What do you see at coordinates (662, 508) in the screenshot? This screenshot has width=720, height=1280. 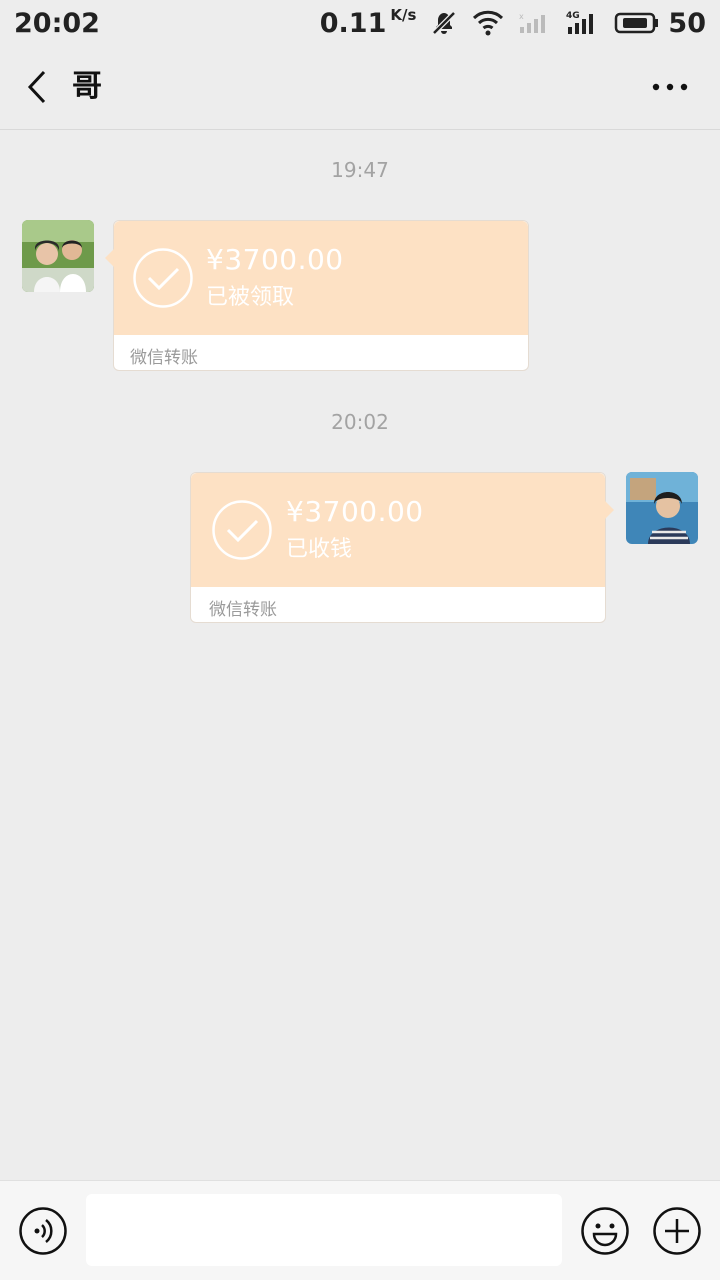 I see `self-avatar` at bounding box center [662, 508].